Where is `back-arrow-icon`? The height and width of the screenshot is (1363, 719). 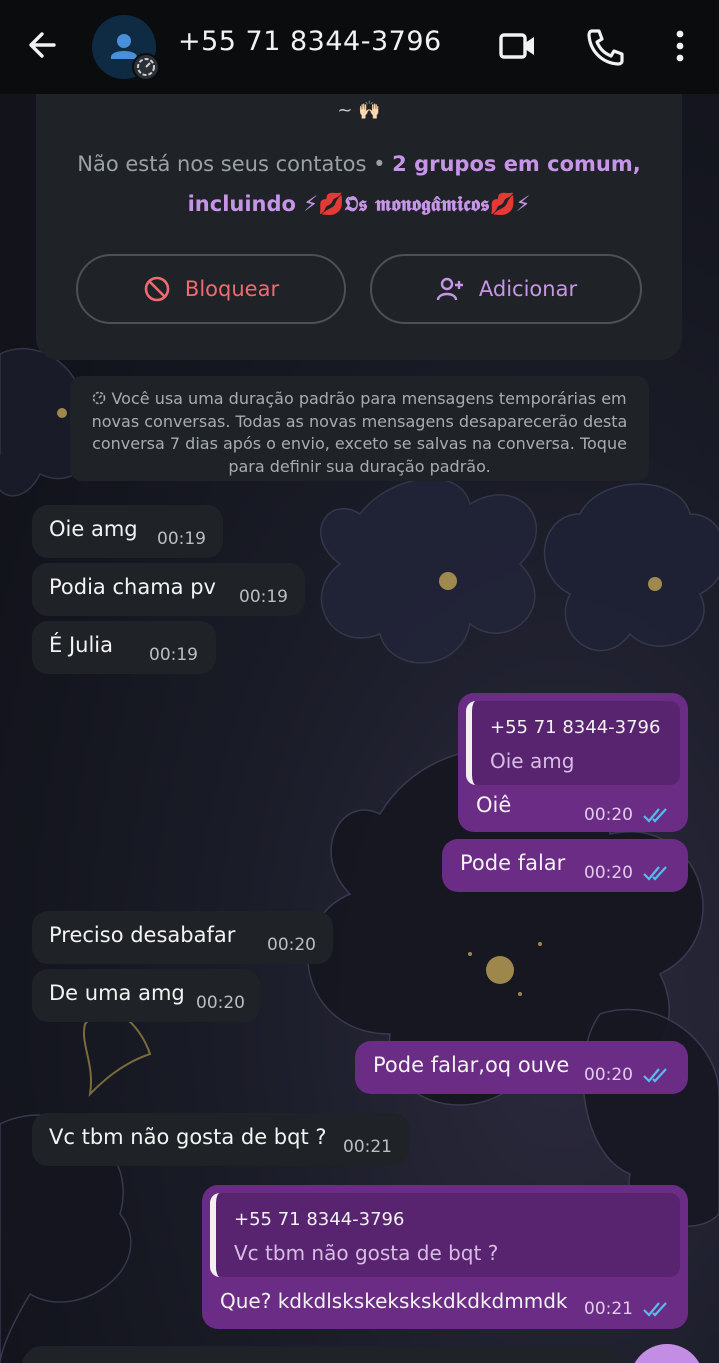
back-arrow-icon is located at coordinates (43, 45).